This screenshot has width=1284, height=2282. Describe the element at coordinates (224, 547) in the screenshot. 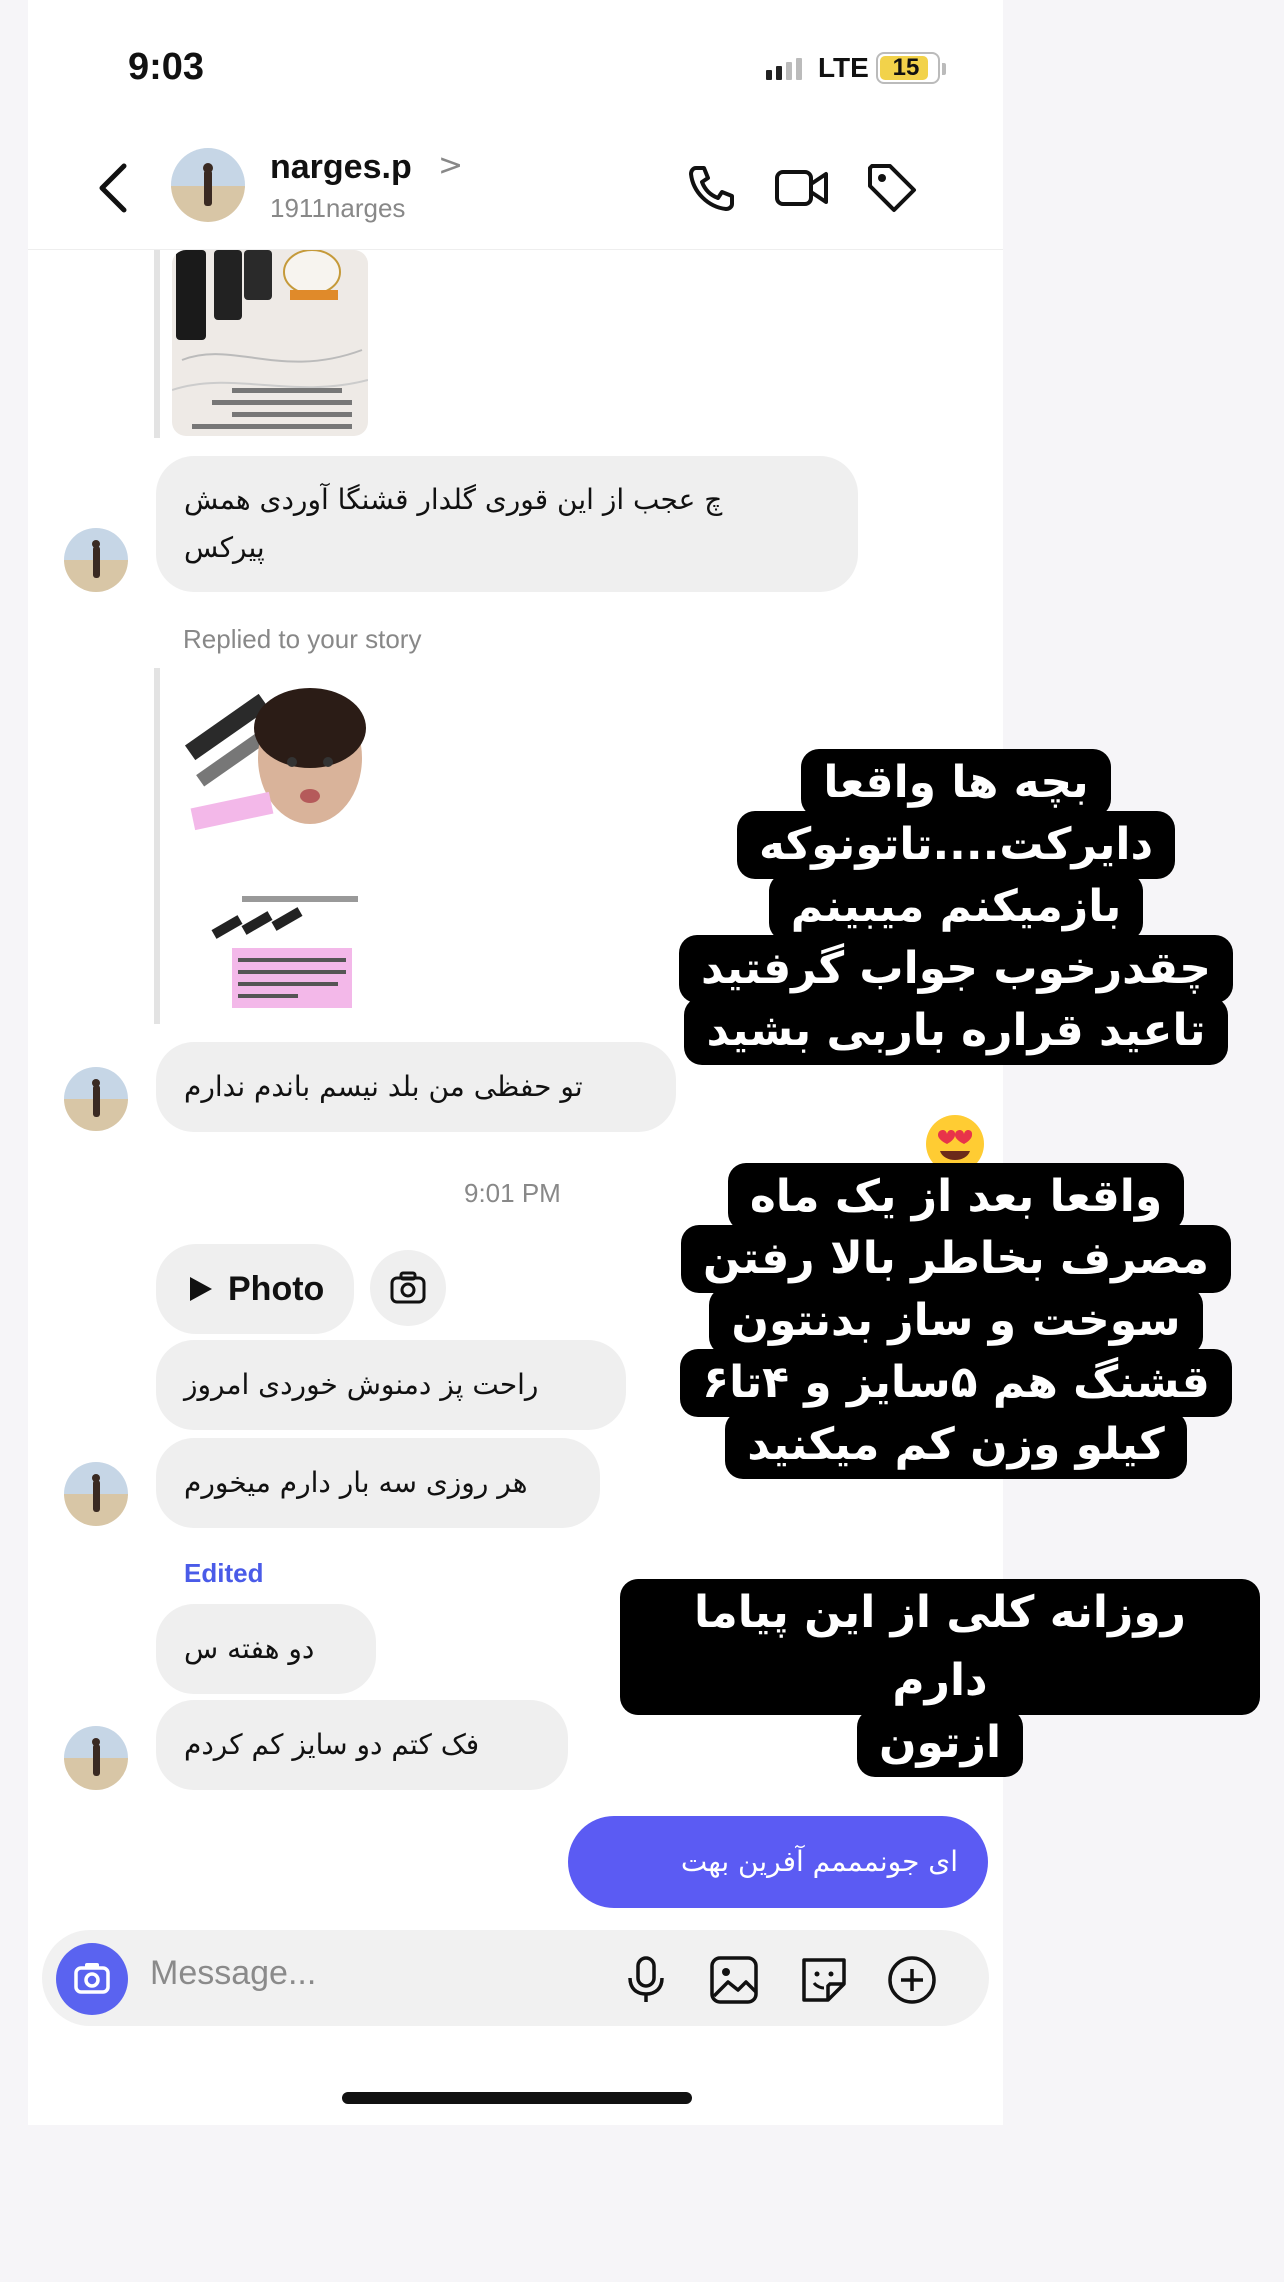

I see `message-text: پیرکس` at that location.